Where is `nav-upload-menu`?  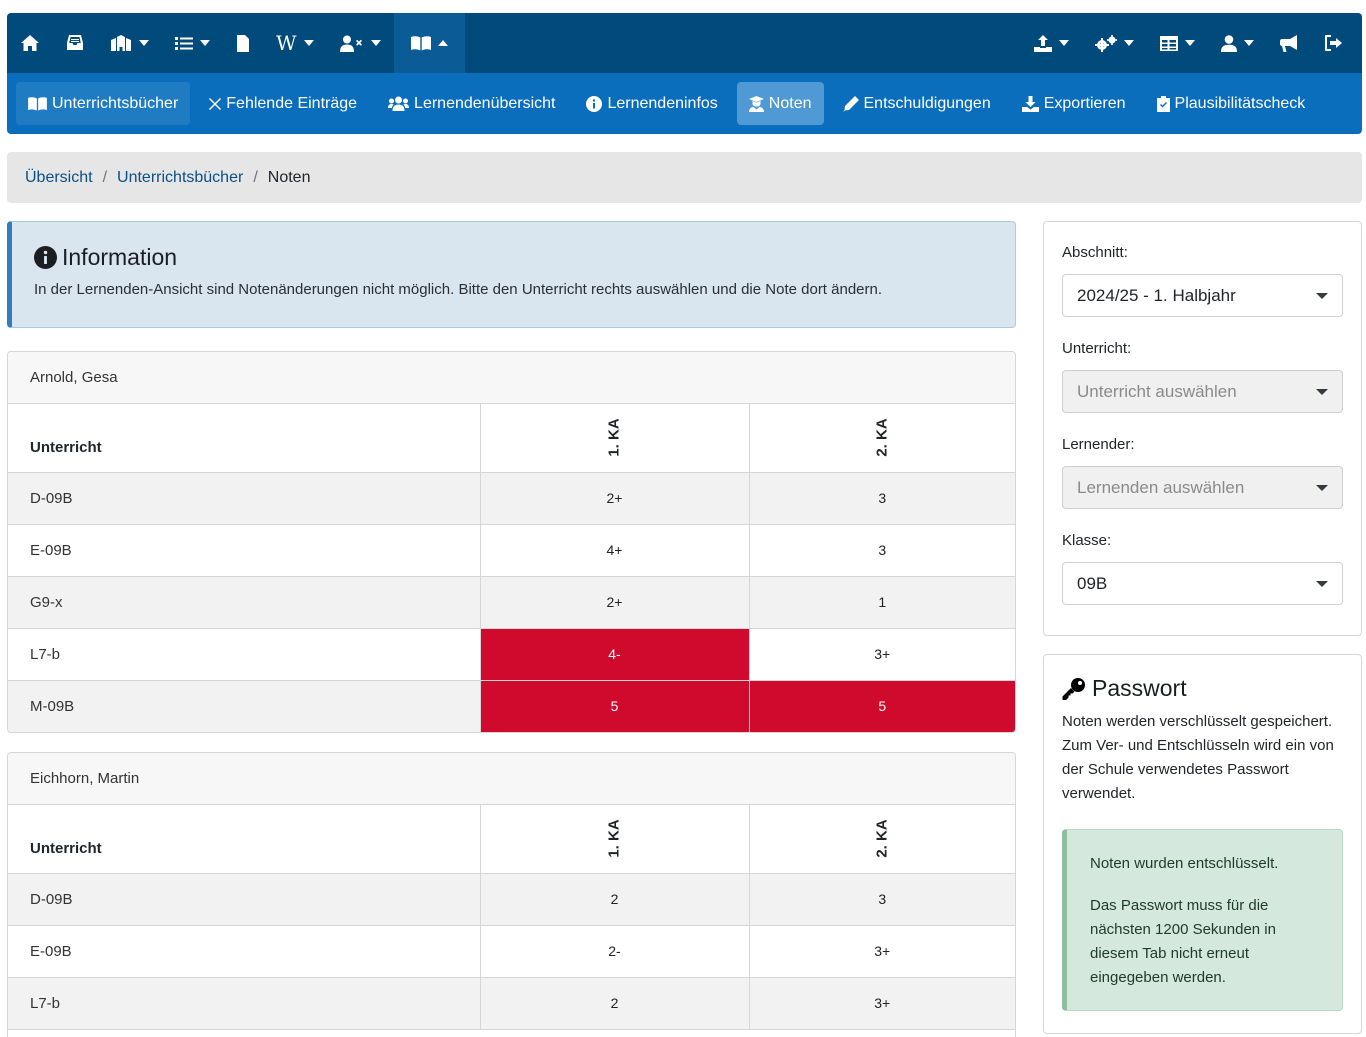
nav-upload-menu is located at coordinates (1051, 43).